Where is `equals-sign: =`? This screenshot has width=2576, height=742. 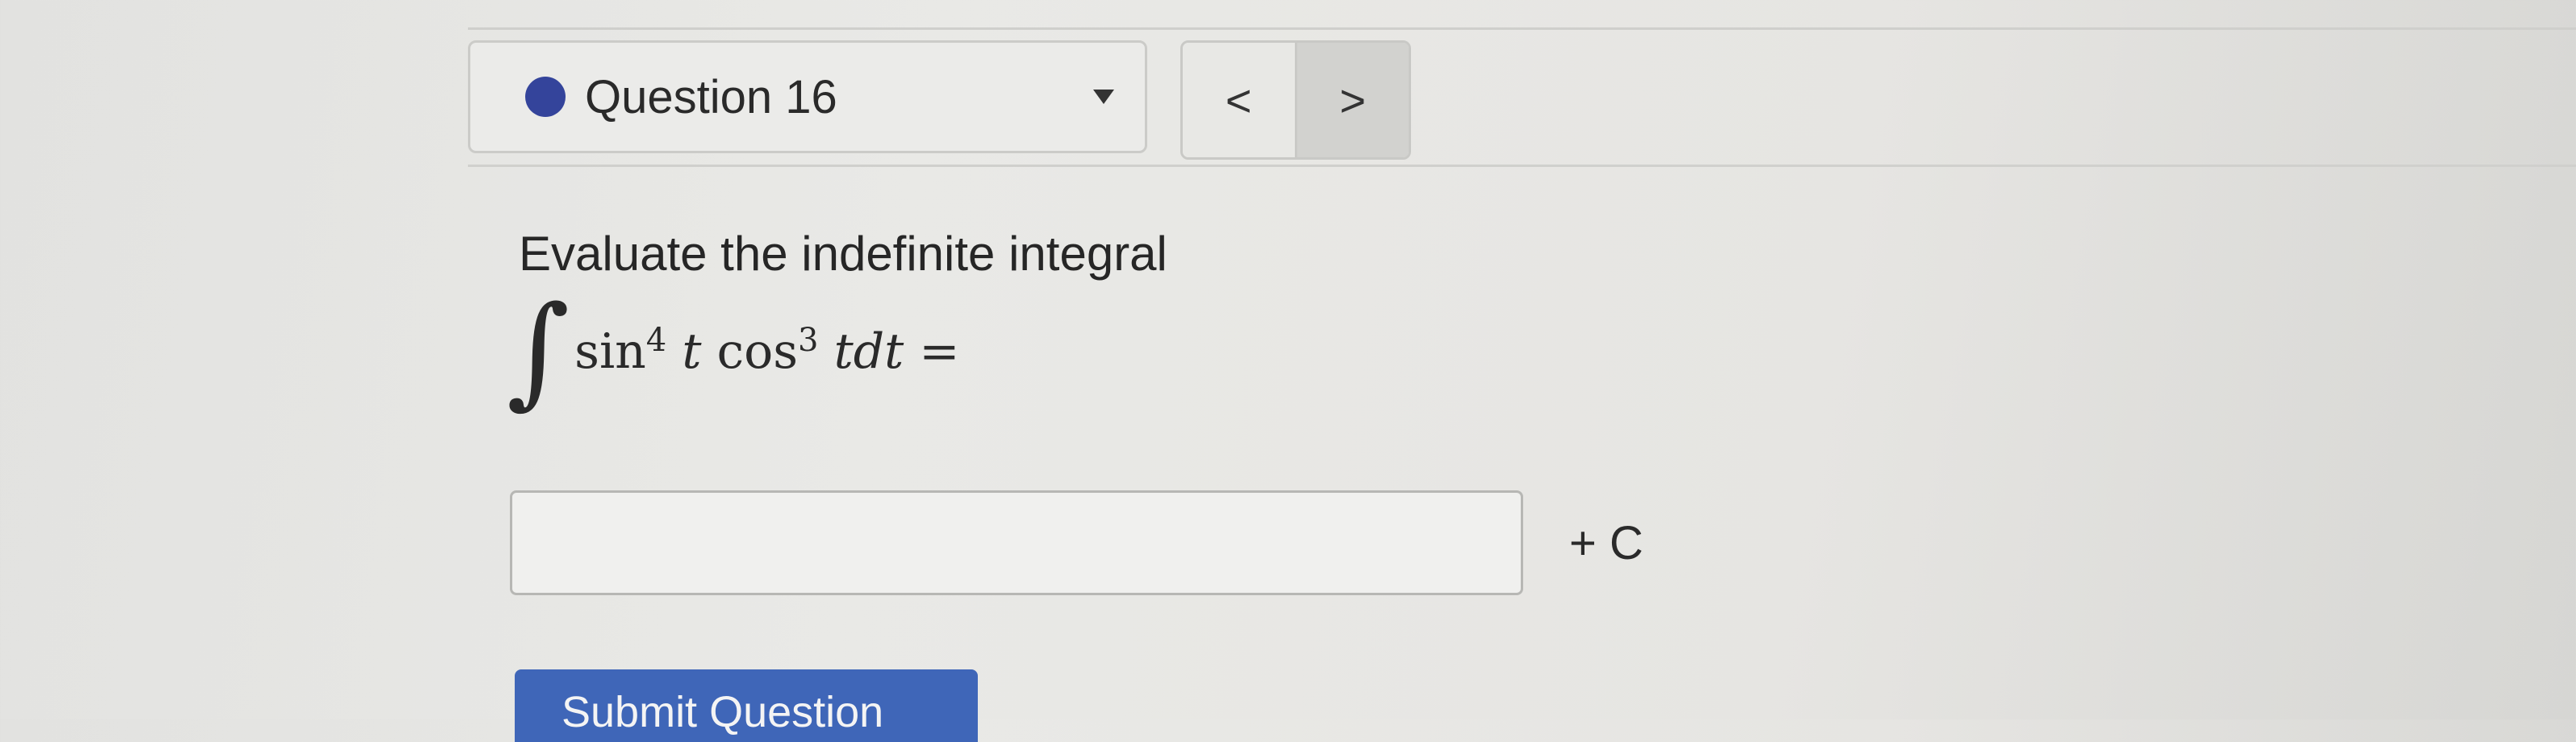 equals-sign: = is located at coordinates (939, 351).